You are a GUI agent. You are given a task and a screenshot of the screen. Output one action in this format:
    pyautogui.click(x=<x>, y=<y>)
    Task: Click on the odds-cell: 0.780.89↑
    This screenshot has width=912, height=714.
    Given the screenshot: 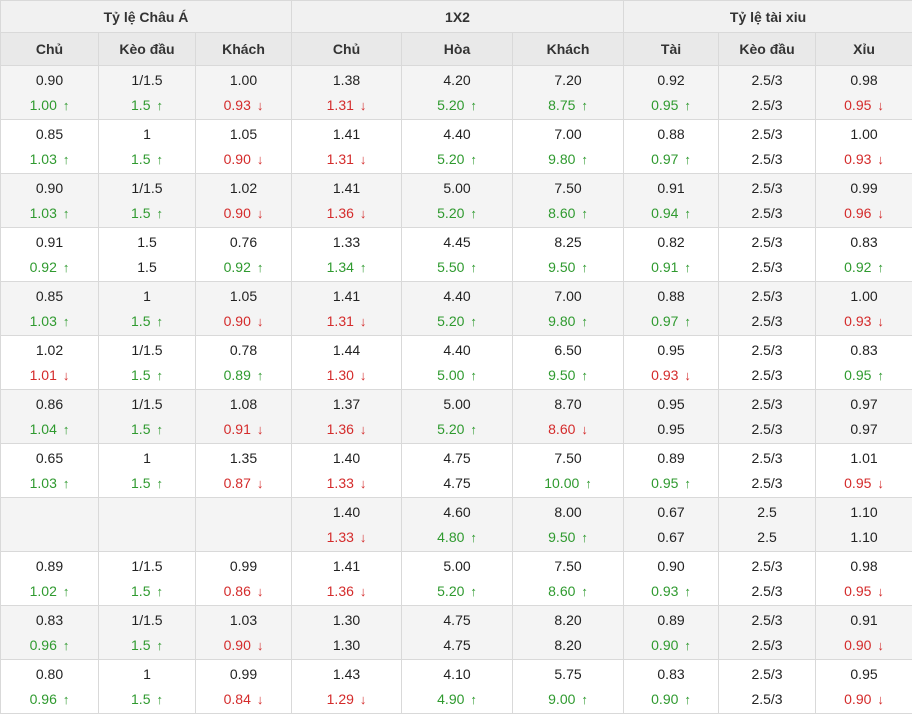 What is the action you would take?
    pyautogui.click(x=244, y=363)
    